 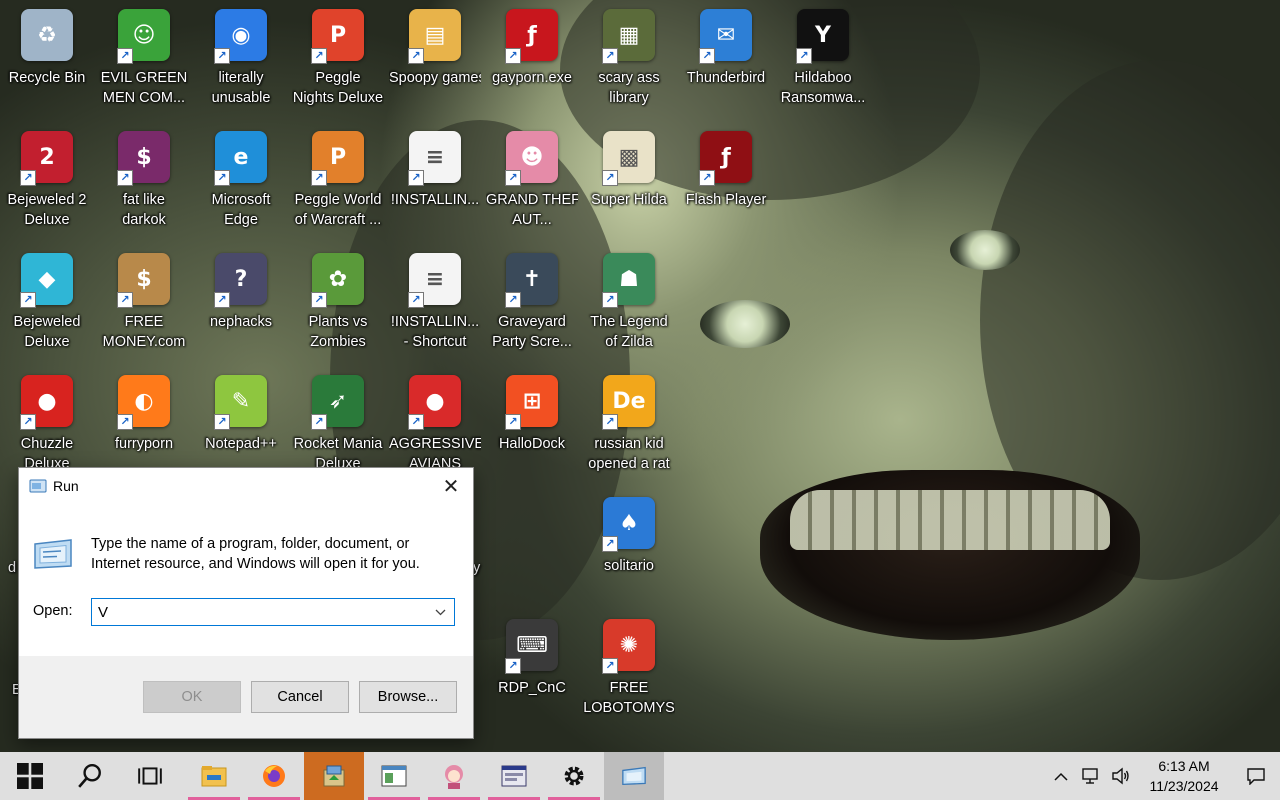 What do you see at coordinates (629, 698) in the screenshot?
I see `desktop-icon-label: FREE LOBOTOMYS` at bounding box center [629, 698].